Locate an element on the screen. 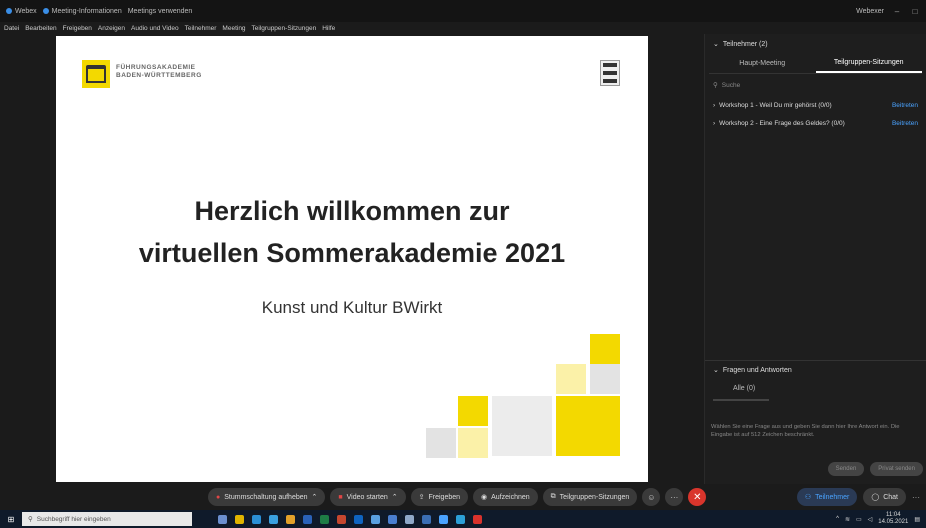  participants-count: Teilnehmer (2) is located at coordinates (745, 44).